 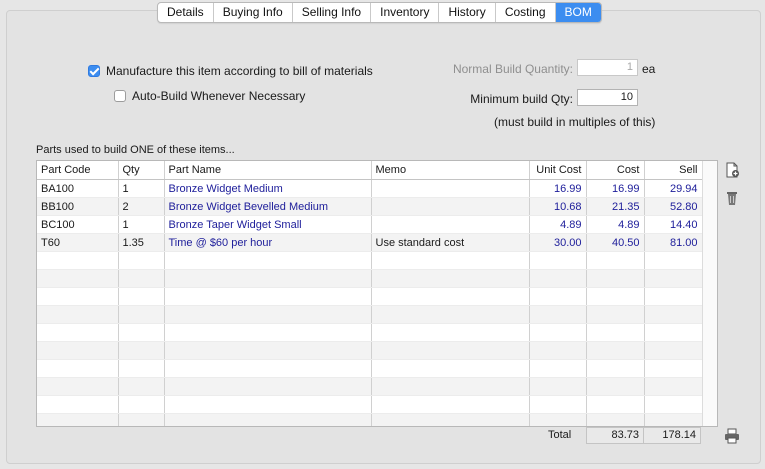 I want to click on table-cell: Time @ $60 per hour, so click(x=268, y=242).